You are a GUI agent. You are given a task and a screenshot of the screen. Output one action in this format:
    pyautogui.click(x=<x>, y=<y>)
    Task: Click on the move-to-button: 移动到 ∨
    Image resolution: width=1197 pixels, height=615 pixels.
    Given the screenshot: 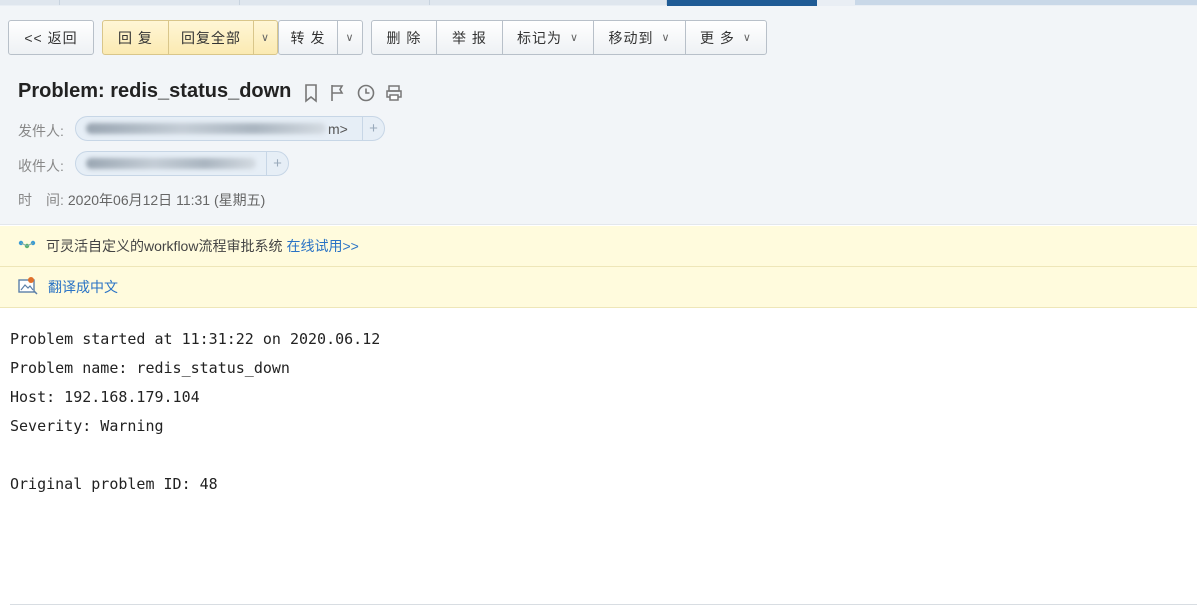 What is the action you would take?
    pyautogui.click(x=639, y=37)
    